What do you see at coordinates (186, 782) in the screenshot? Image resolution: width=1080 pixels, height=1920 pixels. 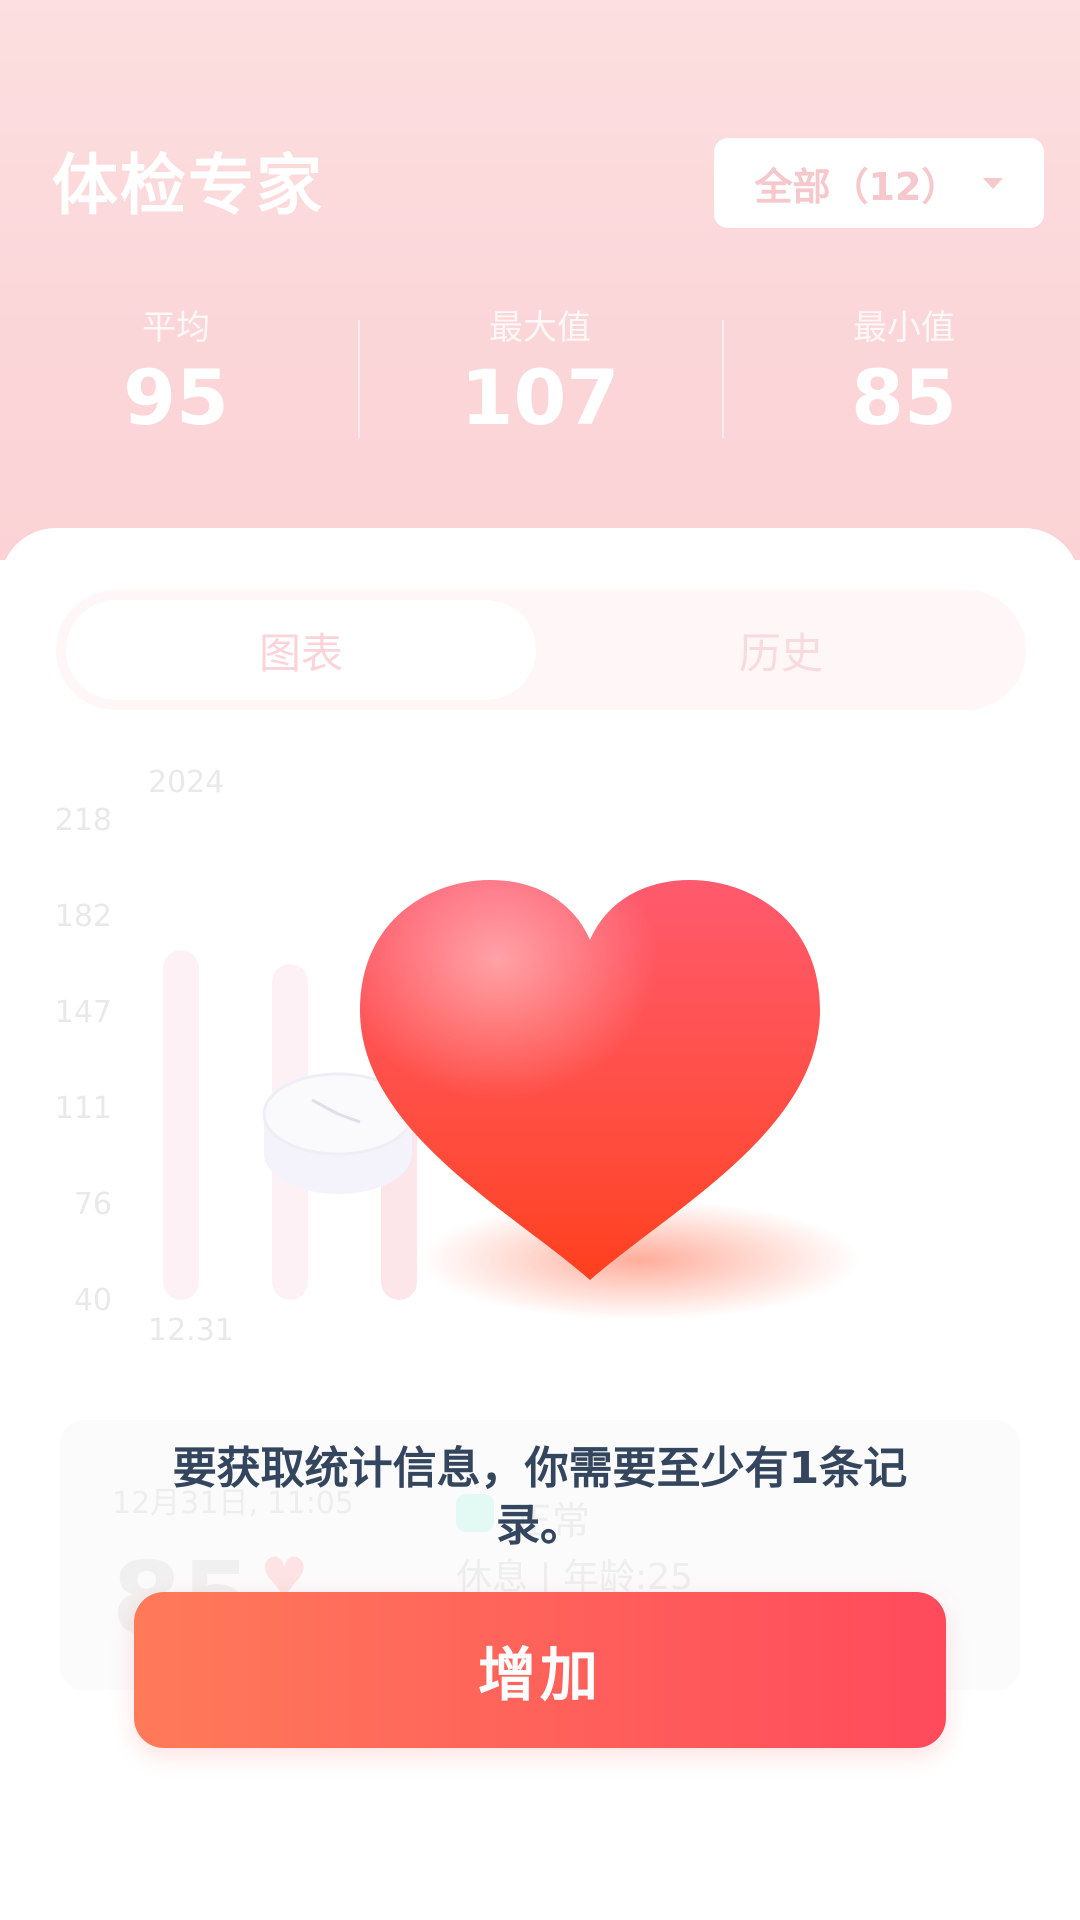 I see `chart-year-label: 2024` at bounding box center [186, 782].